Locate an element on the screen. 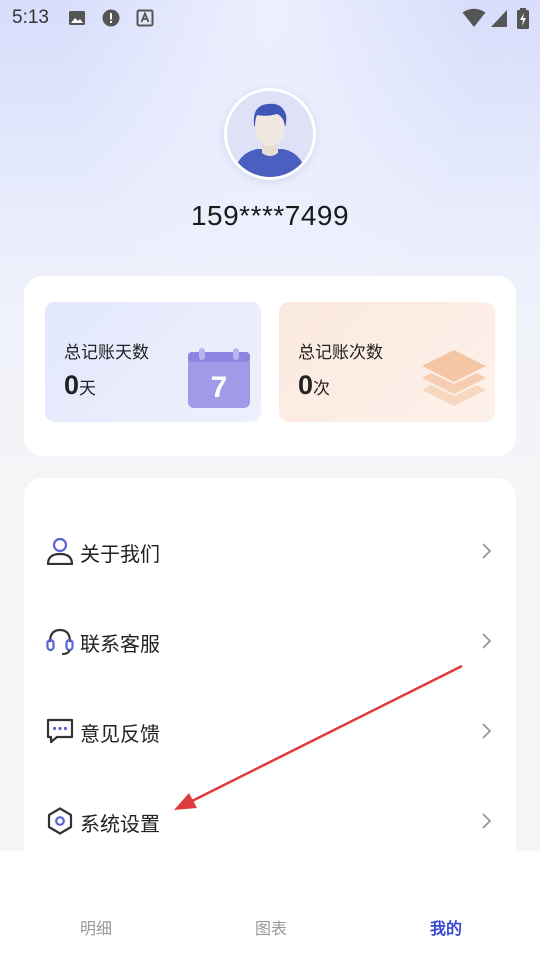 The height and width of the screenshot is (960, 540). tab-charts: 图表 is located at coordinates (271, 927).